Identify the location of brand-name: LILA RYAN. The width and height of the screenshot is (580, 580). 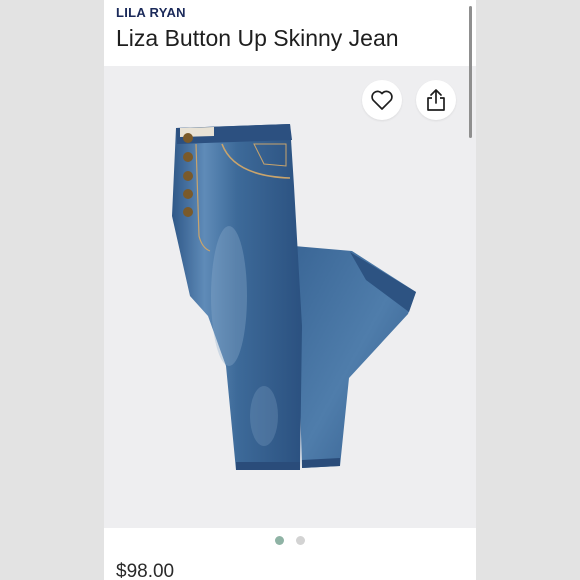
(151, 12).